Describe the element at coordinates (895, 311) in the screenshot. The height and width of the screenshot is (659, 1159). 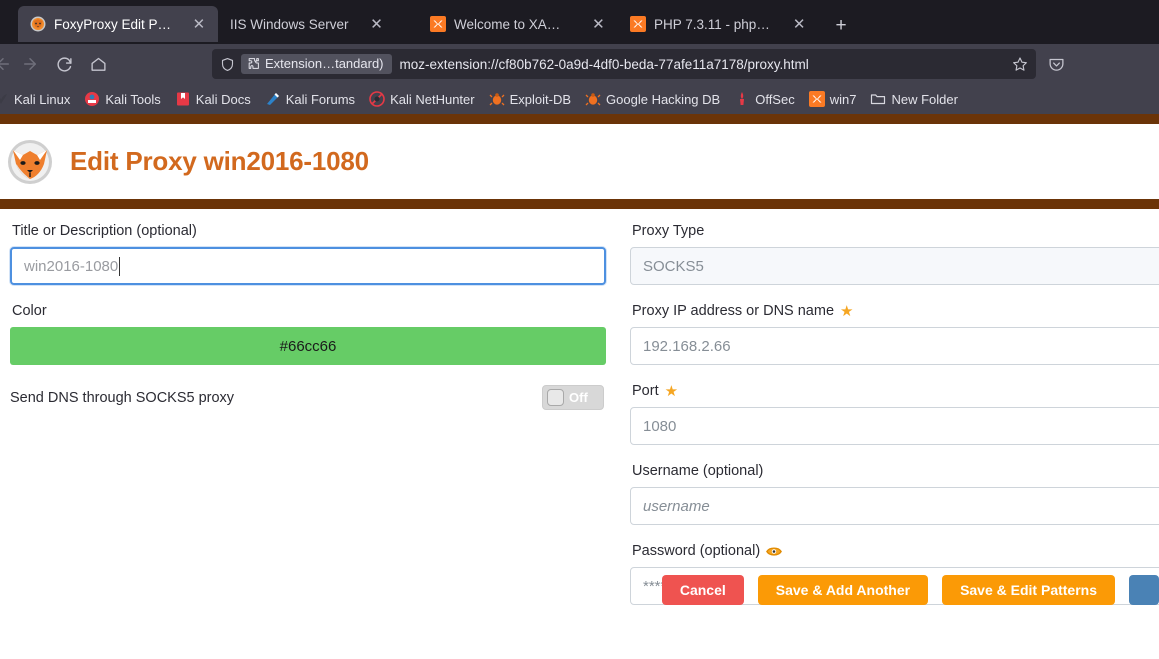
I see `proxy-ip-label: Proxy IP address or DNS name ★` at that location.